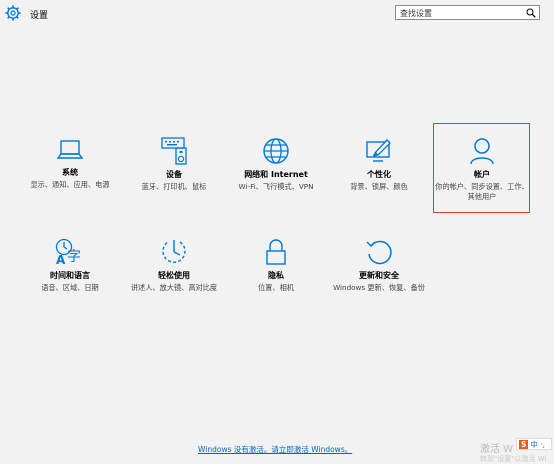 The height and width of the screenshot is (464, 554). Describe the element at coordinates (174, 275) in the screenshot. I see `tile-ease-of-access-title: 轻松使用` at that location.